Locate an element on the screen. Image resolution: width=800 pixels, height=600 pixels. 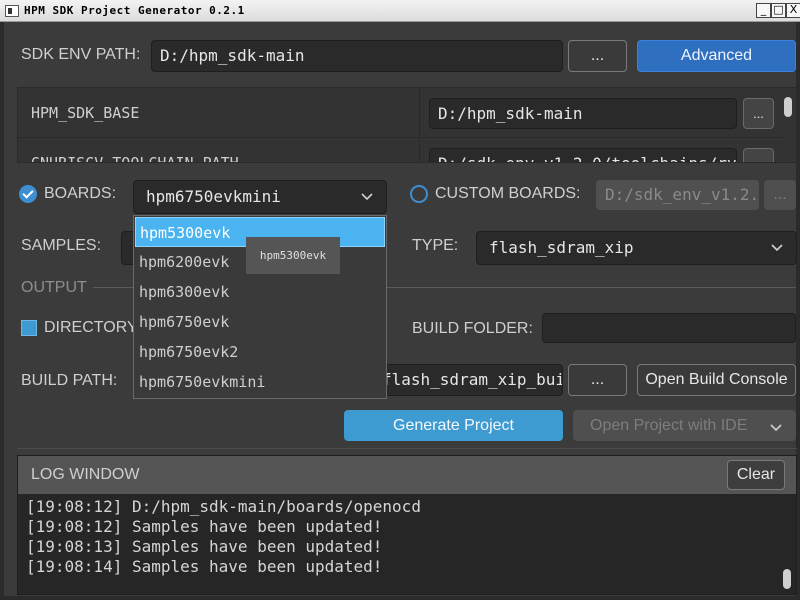
build-path-label: BUILD PATH: is located at coordinates (69, 380).